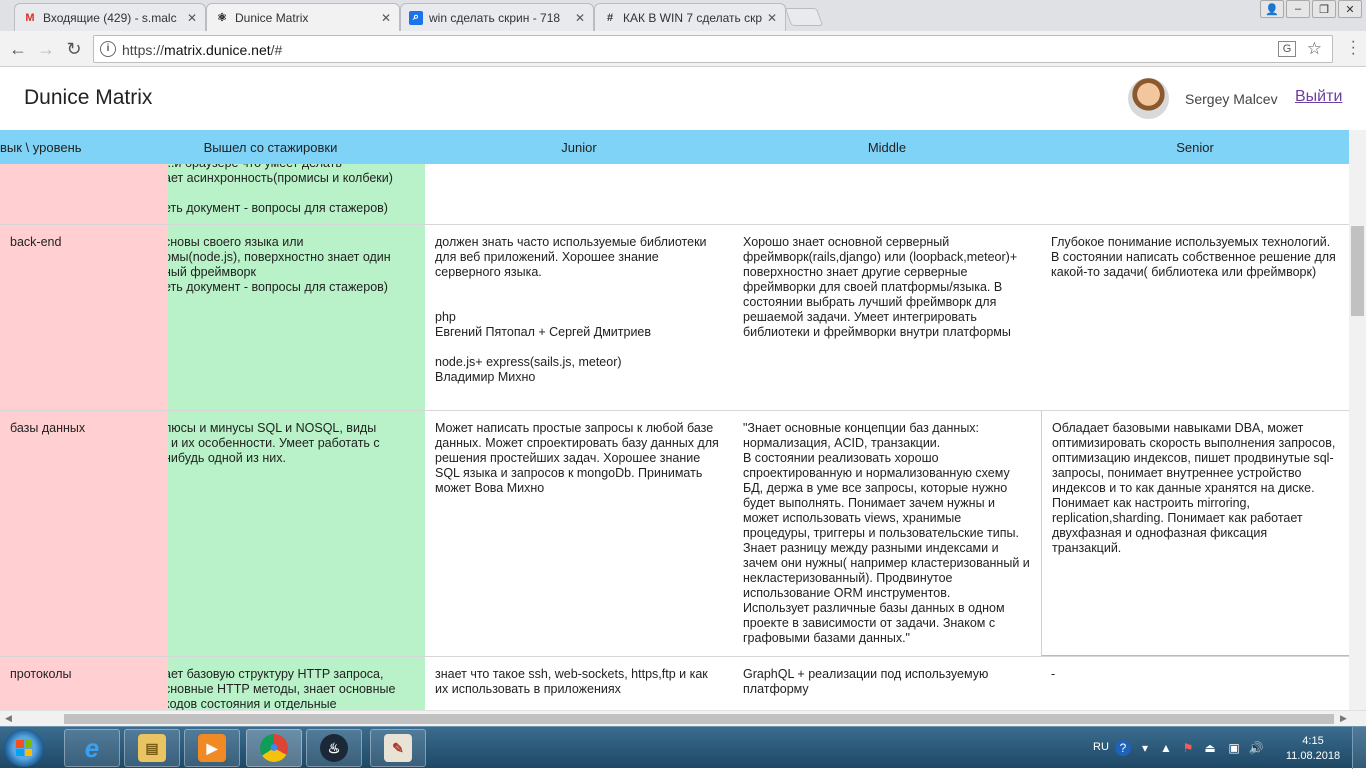  What do you see at coordinates (610, 17) in the screenshot?
I see `hash-icon: #` at bounding box center [610, 17].